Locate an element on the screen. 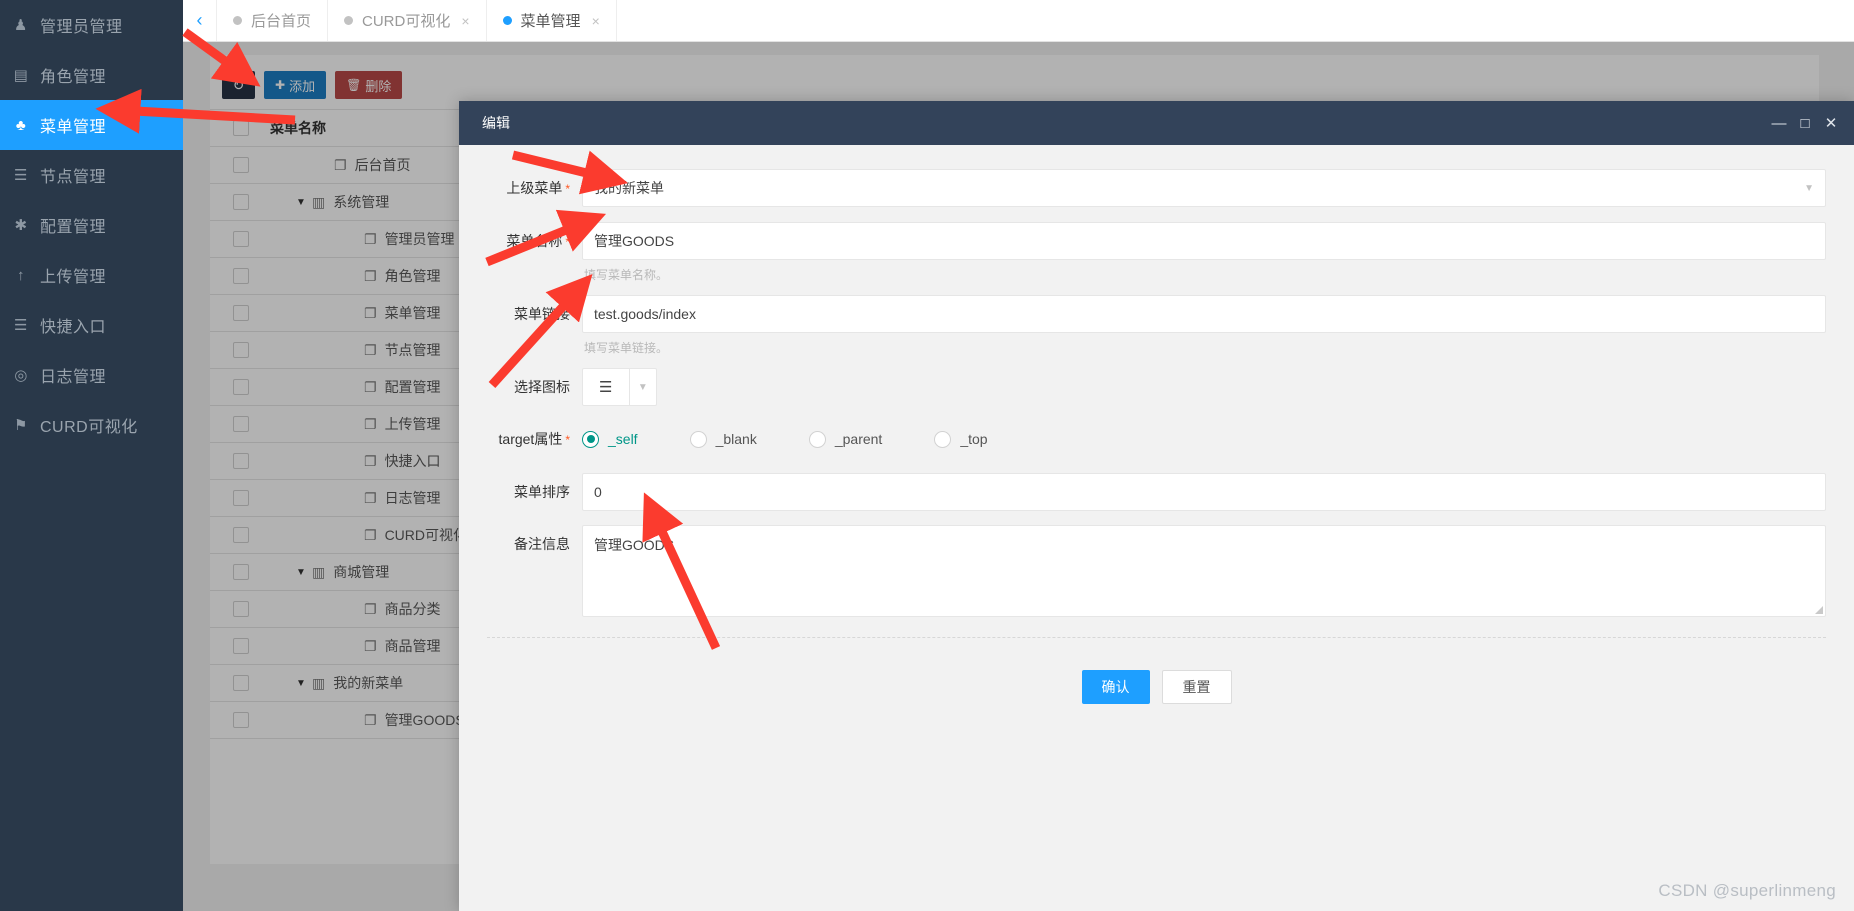  field-remark: 备注信息 管理GOODS is located at coordinates (1156, 571).